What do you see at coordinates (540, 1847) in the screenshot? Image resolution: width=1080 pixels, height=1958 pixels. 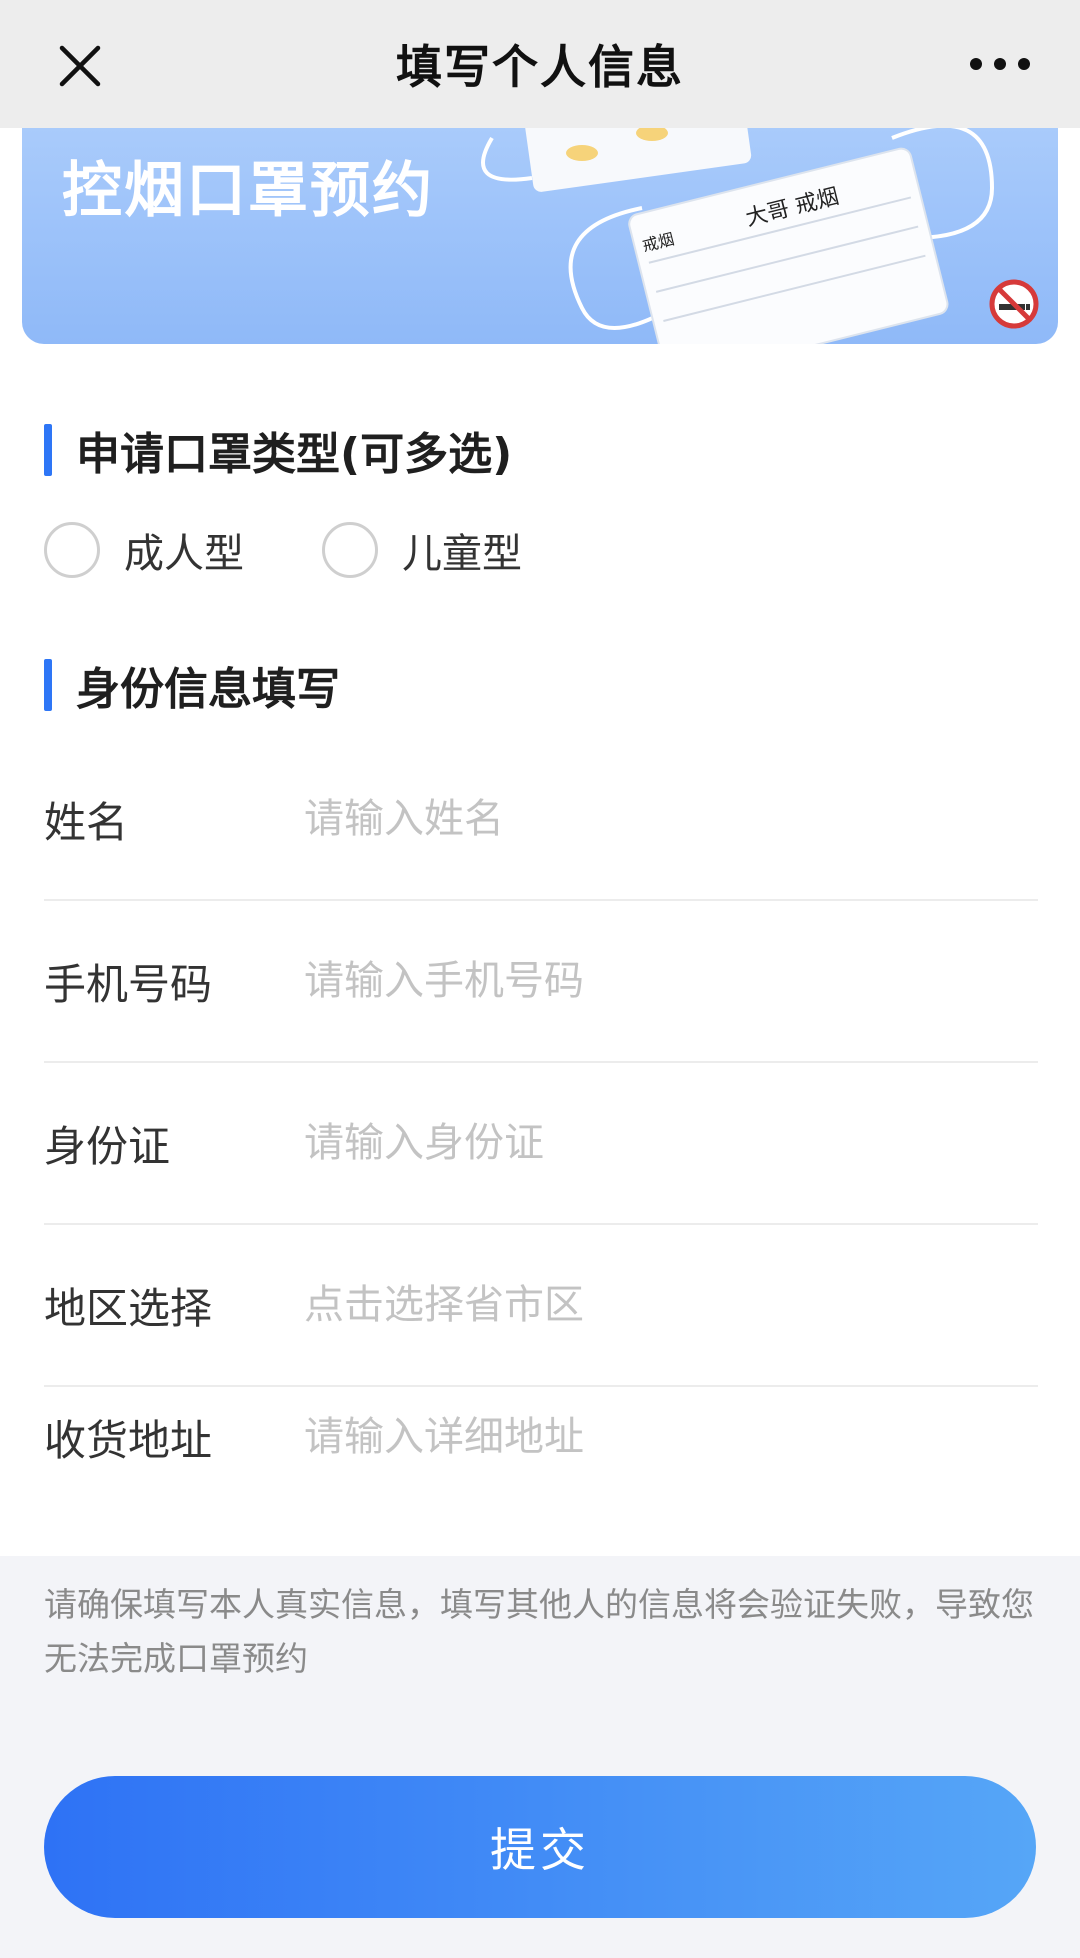 I see `submit-button: 提交` at bounding box center [540, 1847].